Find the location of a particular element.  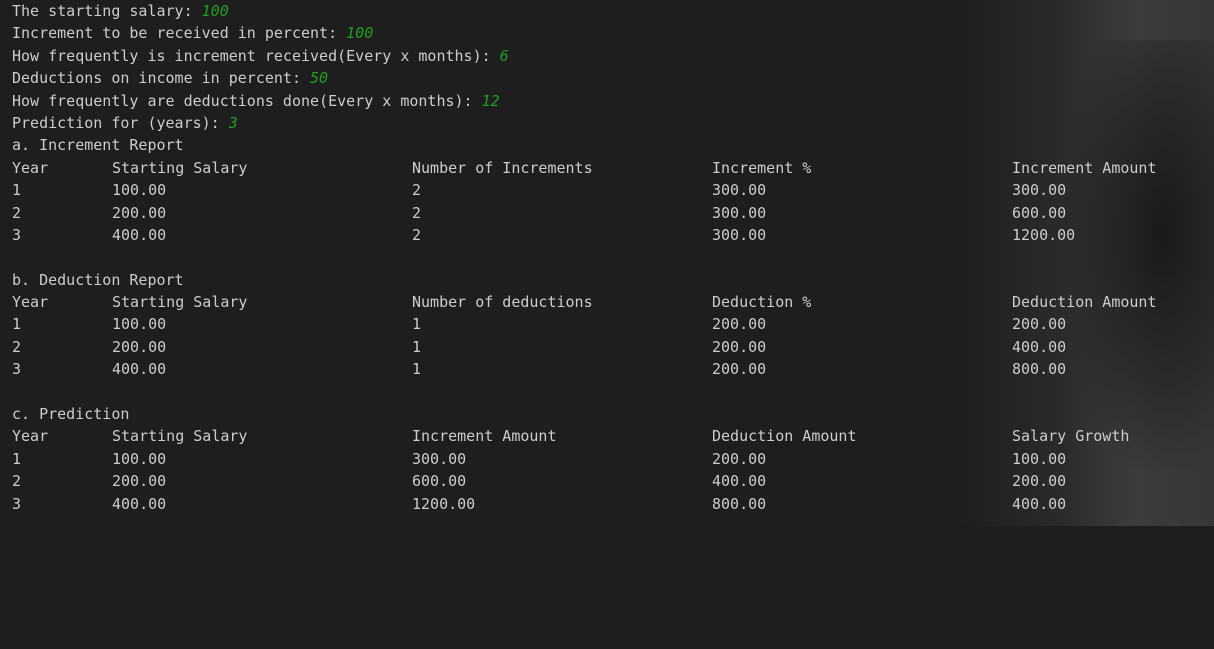

table-header-cell: Salary Growth is located at coordinates (1071, 436).